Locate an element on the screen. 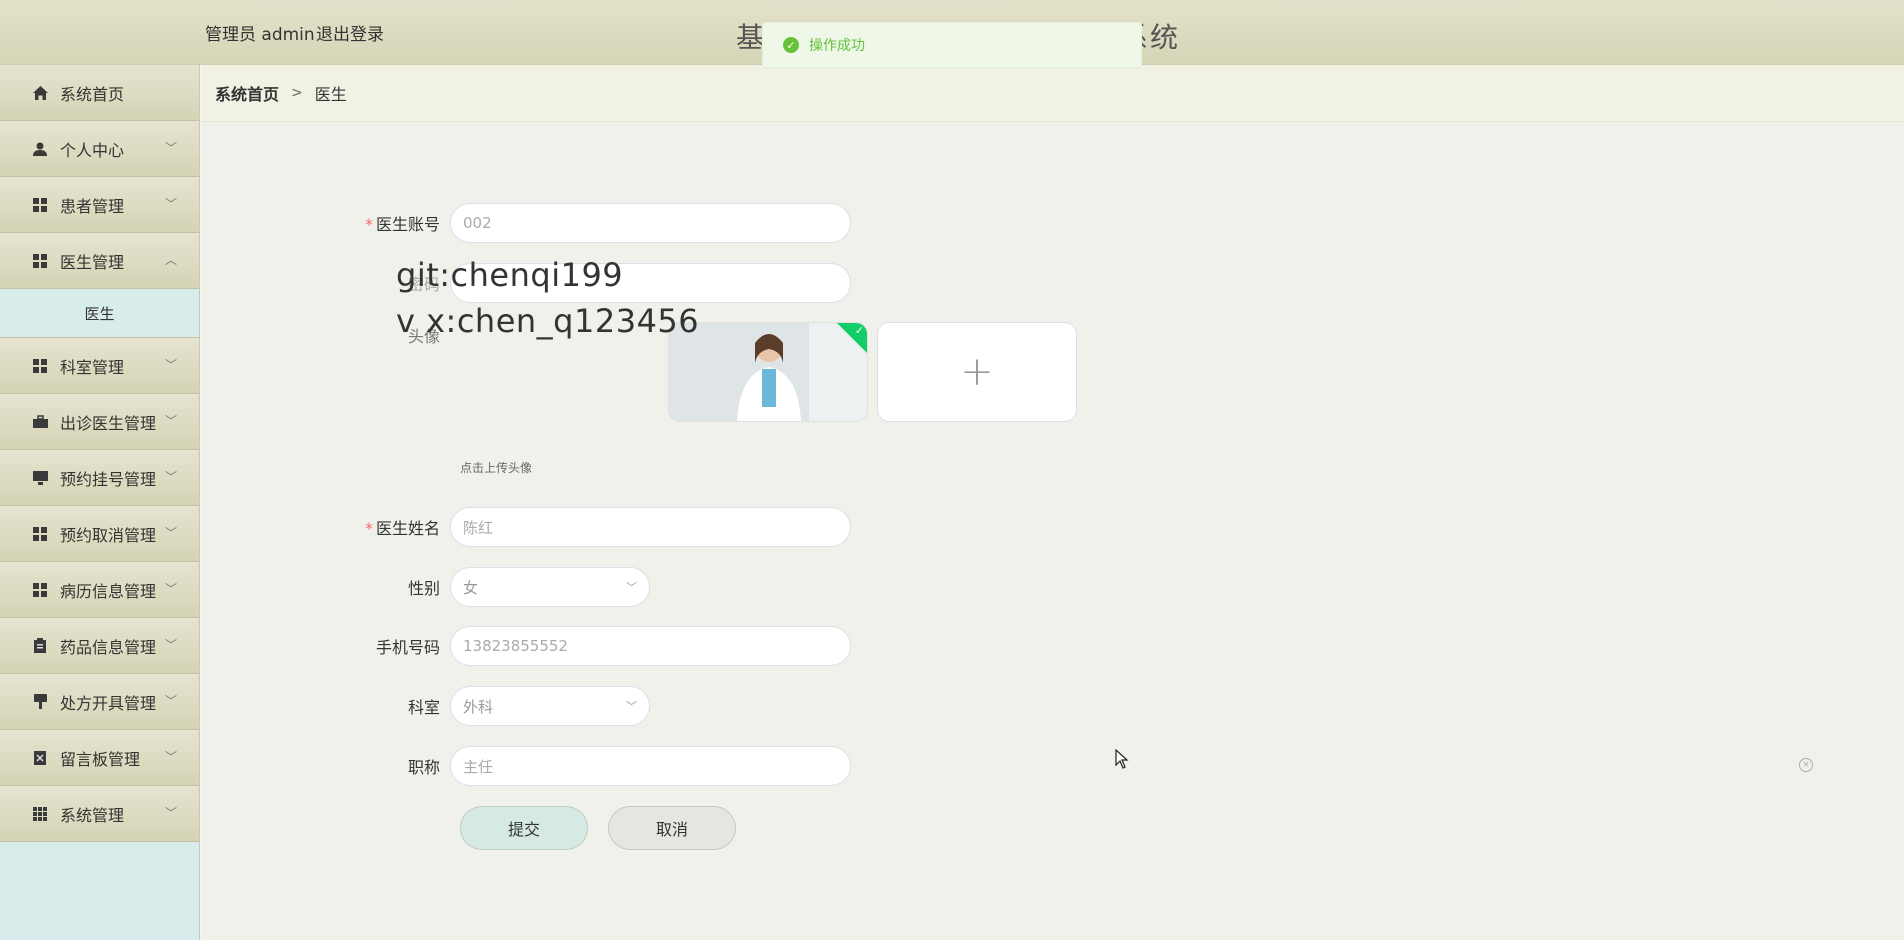 The width and height of the screenshot is (1904, 940). form-row-phone: 手机号码 13823855552 is located at coordinates (526, 646).